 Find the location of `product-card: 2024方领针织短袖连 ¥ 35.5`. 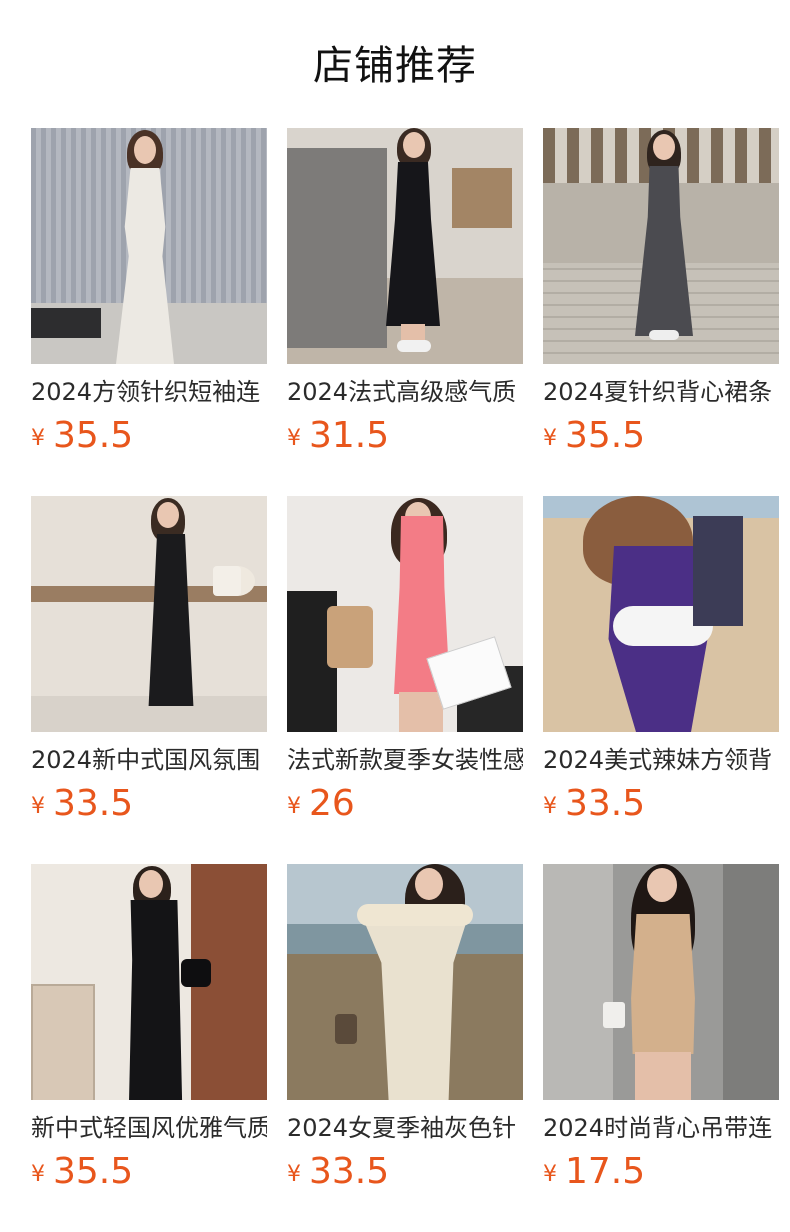

product-card: 2024方领针织短袖连 ¥ 35.5 is located at coordinates (149, 312).